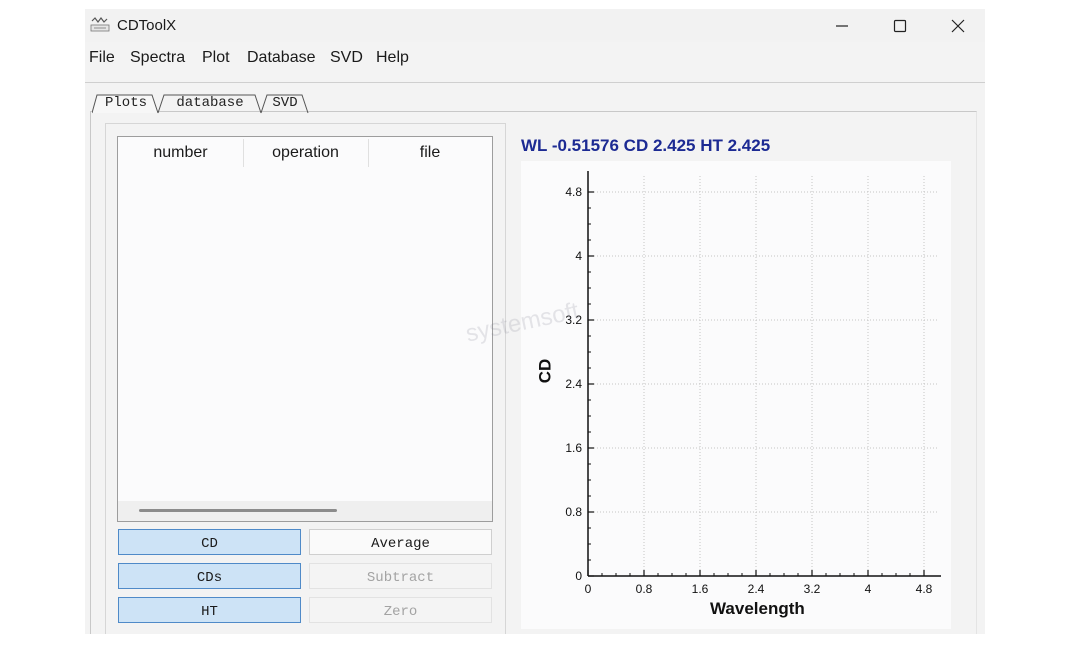 The height and width of the screenshot is (645, 1071). What do you see at coordinates (812, 589) in the screenshot?
I see `x-tick-label: 3.2` at bounding box center [812, 589].